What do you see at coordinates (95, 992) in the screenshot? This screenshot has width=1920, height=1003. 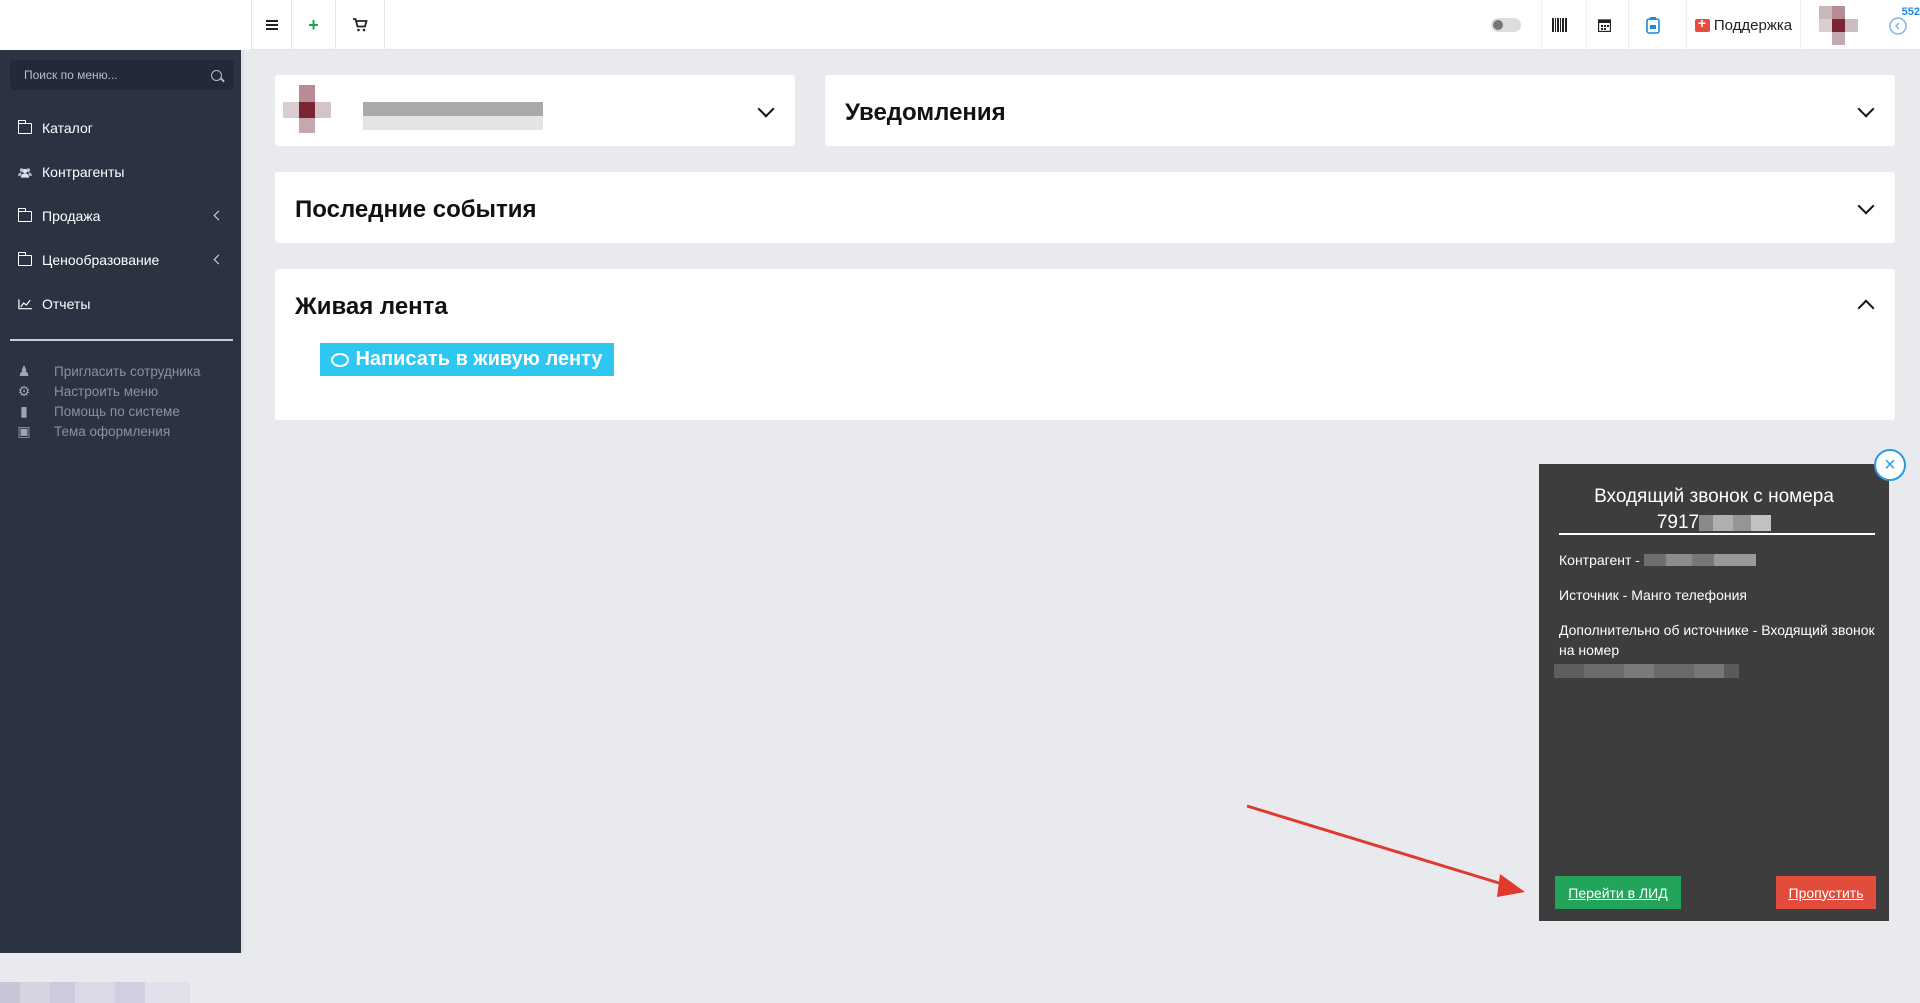 I see `blurred-footer` at bounding box center [95, 992].